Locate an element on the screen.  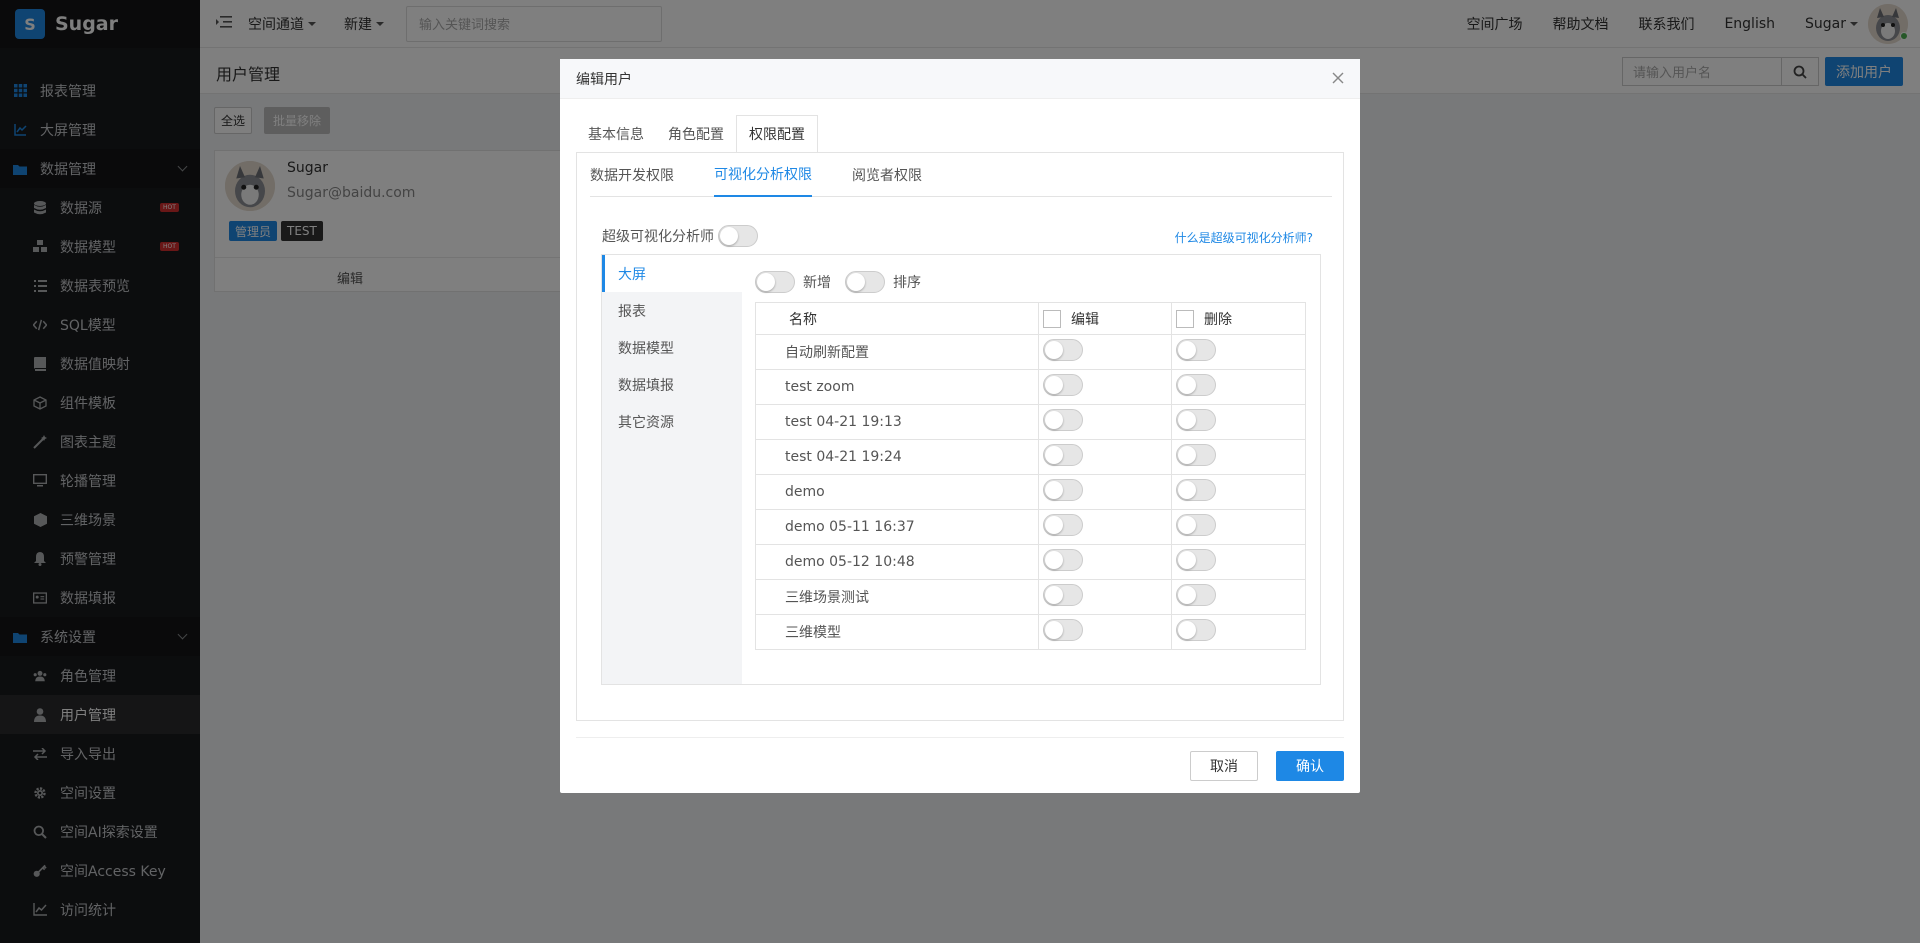
resource-toggles: 新增 排序 is located at coordinates (845, 282).